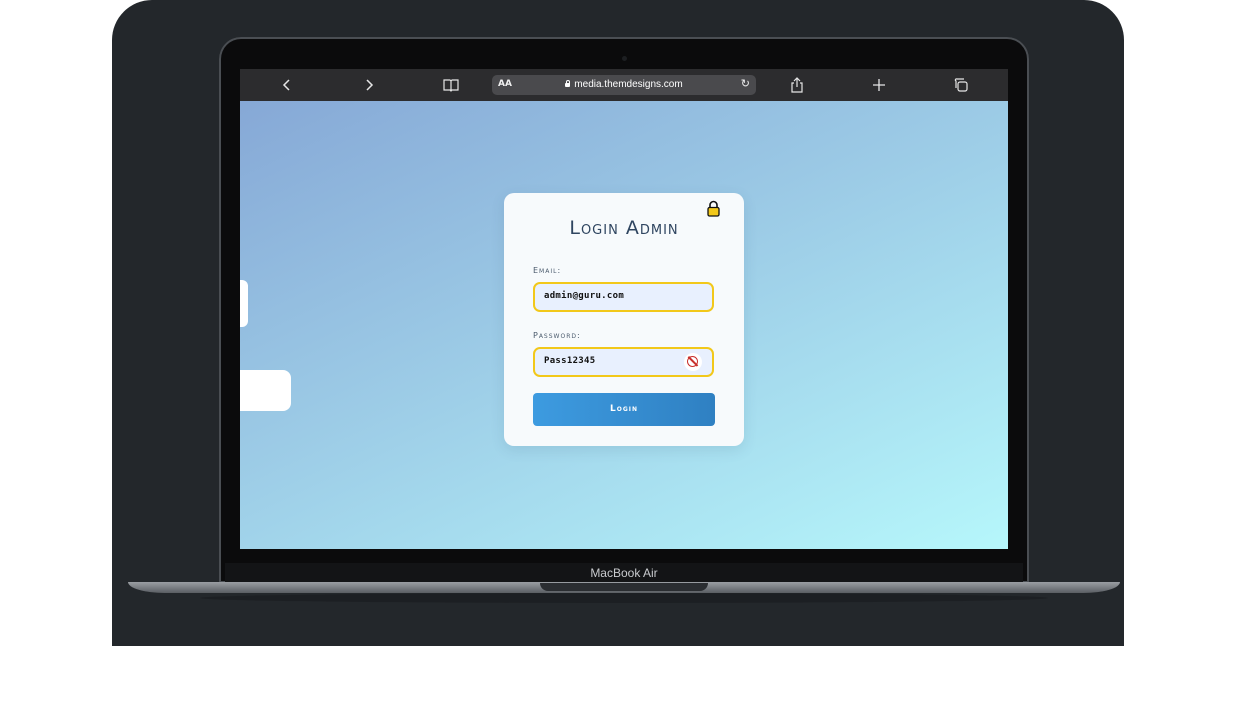 Image resolution: width=1236 pixels, height=710 pixels. Describe the element at coordinates (624, 587) in the screenshot. I see `hinge-notch` at that location.